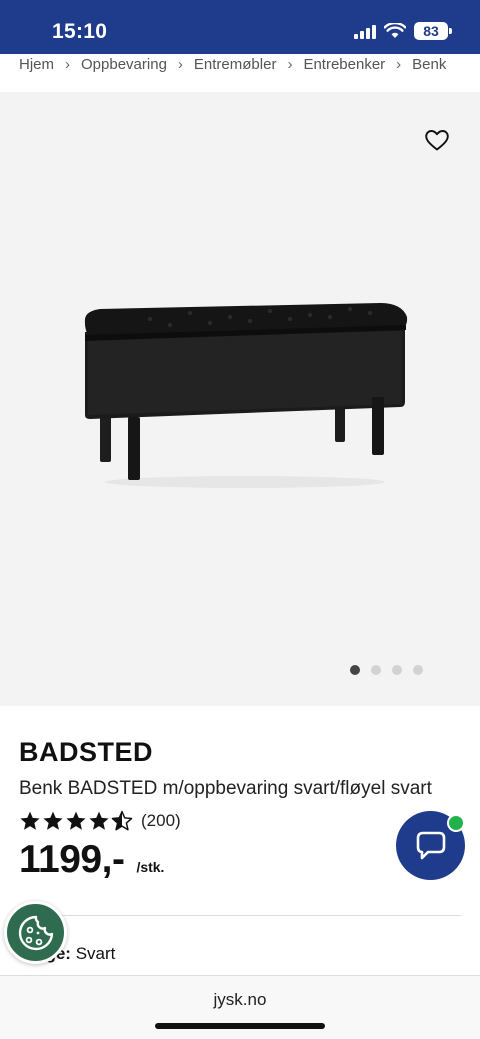 The width and height of the screenshot is (480, 1039). I want to click on price-row: 1199,- /stk., so click(91, 860).